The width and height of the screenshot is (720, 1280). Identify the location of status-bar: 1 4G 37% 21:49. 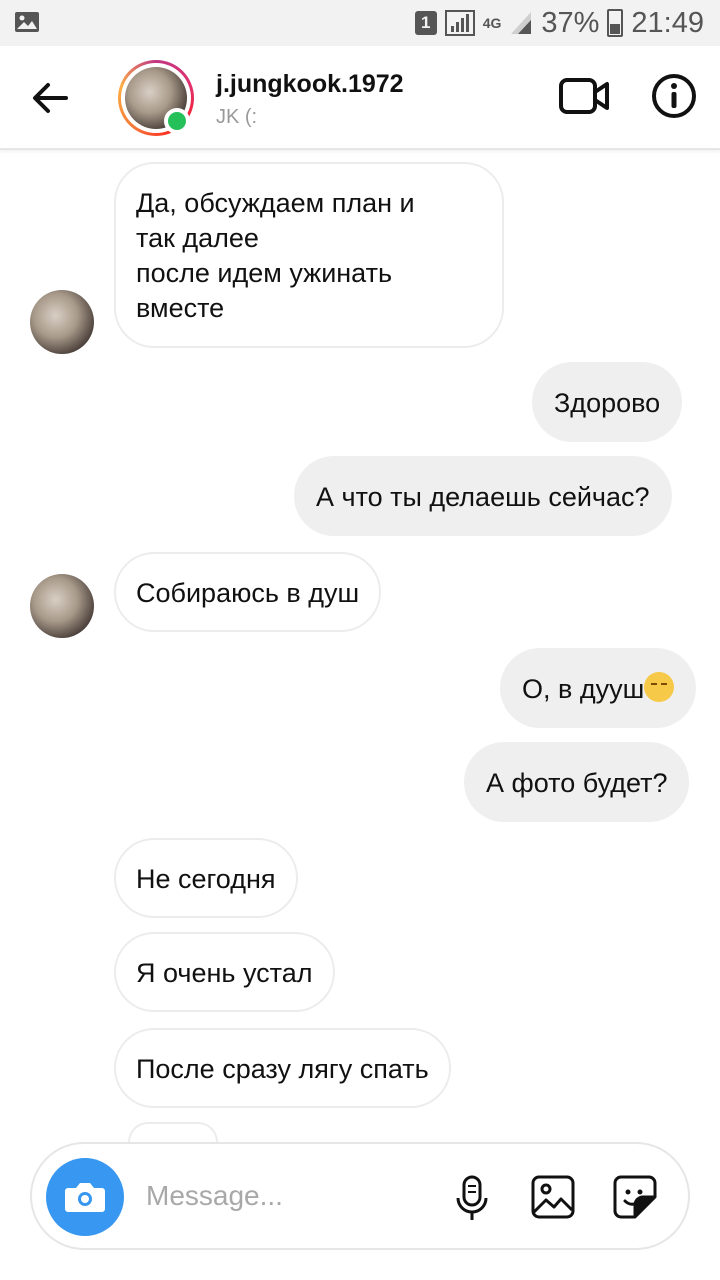
(360, 23).